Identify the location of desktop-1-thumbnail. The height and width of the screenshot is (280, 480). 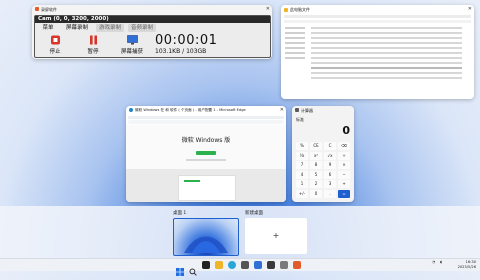
(206, 237).